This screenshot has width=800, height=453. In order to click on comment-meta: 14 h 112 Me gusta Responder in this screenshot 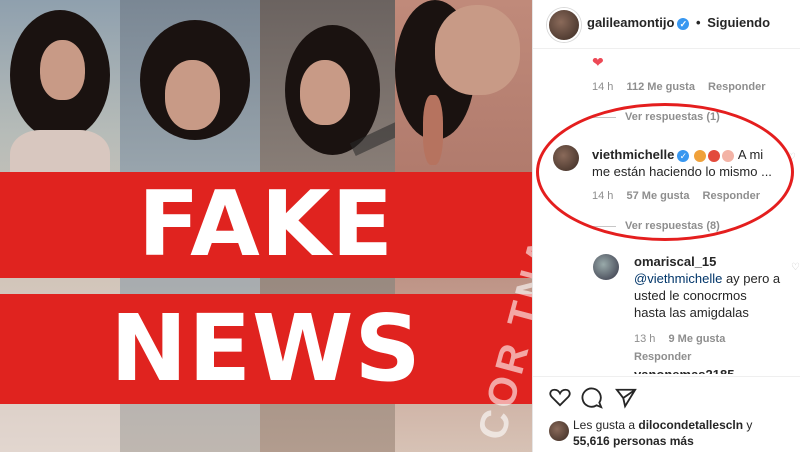, I will do `click(684, 87)`.